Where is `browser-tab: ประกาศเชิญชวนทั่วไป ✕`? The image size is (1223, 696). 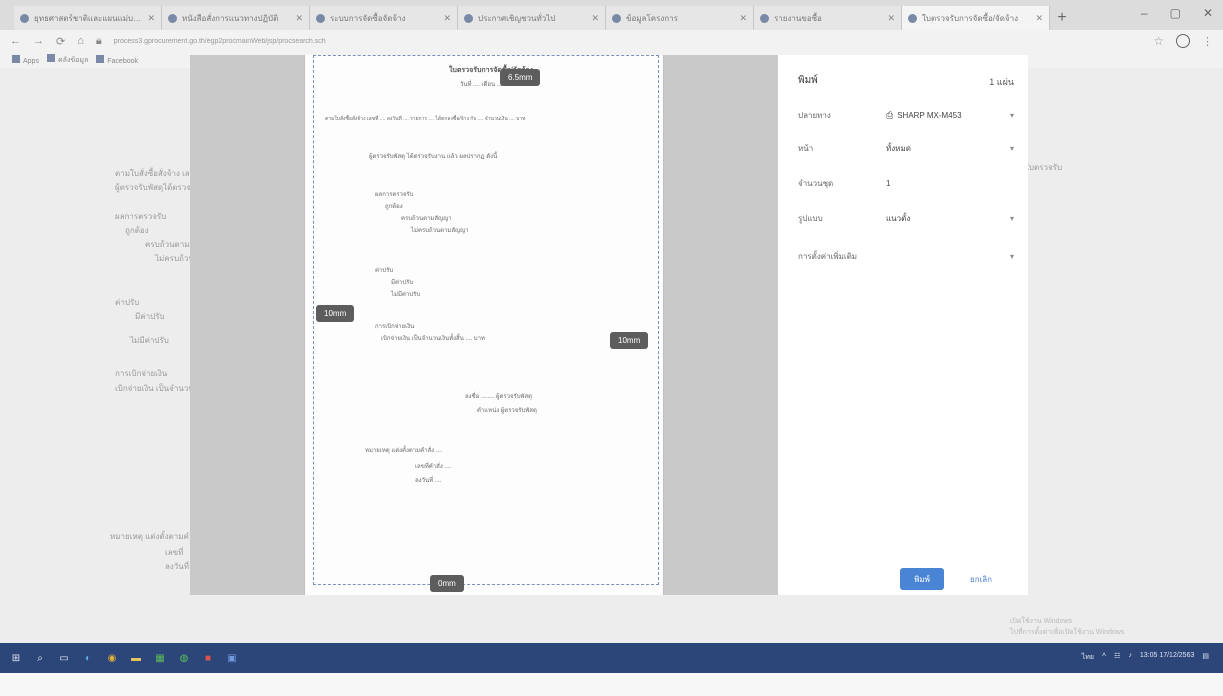 browser-tab: ประกาศเชิญชวนทั่วไป ✕ is located at coordinates (532, 18).